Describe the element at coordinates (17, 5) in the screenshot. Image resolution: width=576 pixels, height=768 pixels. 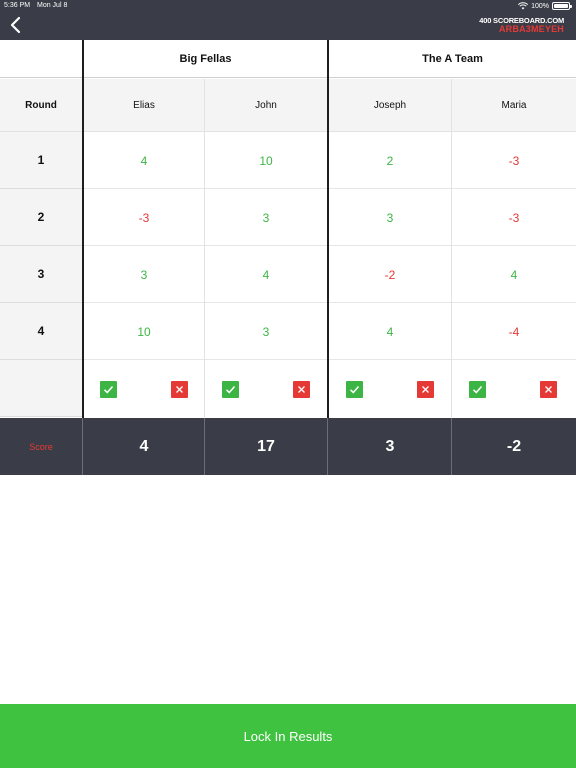
I see `status-time: 5:36 PM` at that location.